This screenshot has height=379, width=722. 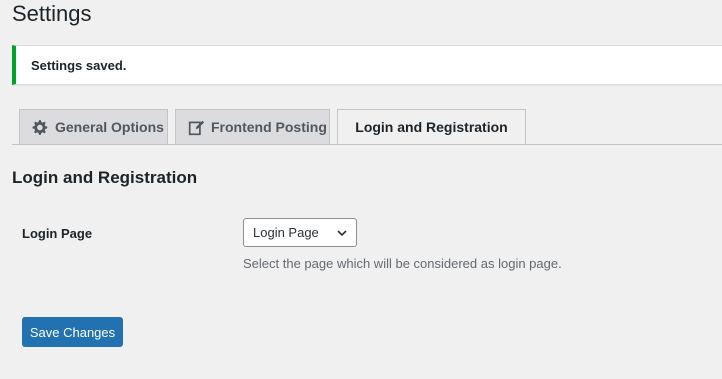 I want to click on tab-general-options-label: General Options, so click(x=109, y=127).